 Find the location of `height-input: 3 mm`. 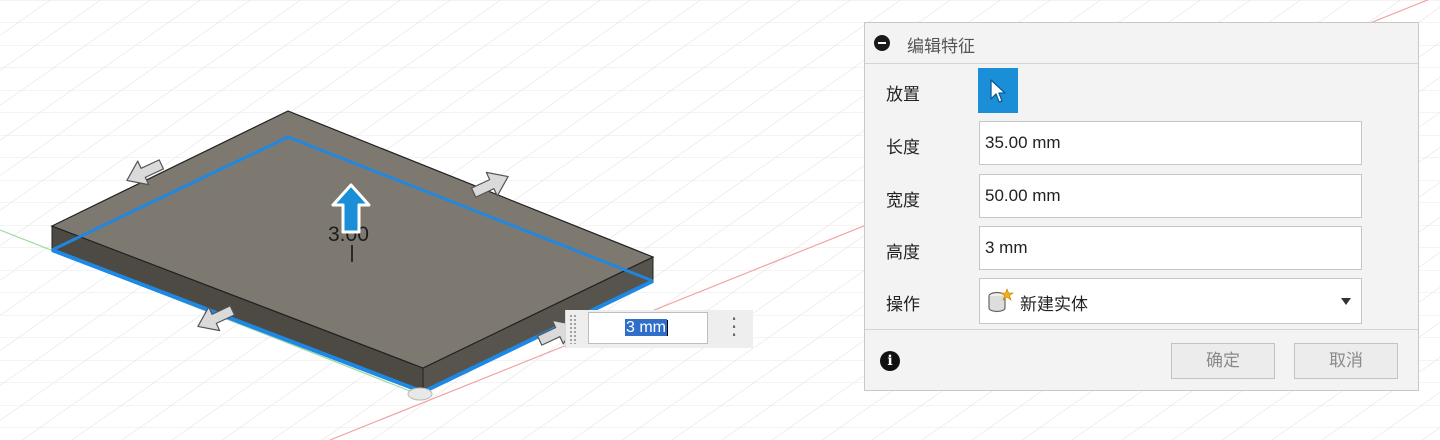

height-input: 3 mm is located at coordinates (1170, 248).